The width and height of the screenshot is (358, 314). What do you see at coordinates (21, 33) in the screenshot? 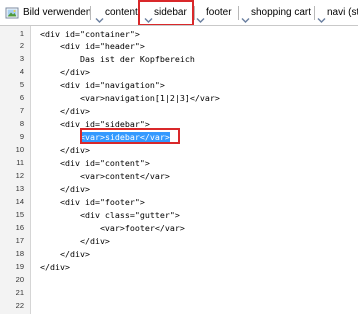
I see `line-number: 1` at bounding box center [21, 33].